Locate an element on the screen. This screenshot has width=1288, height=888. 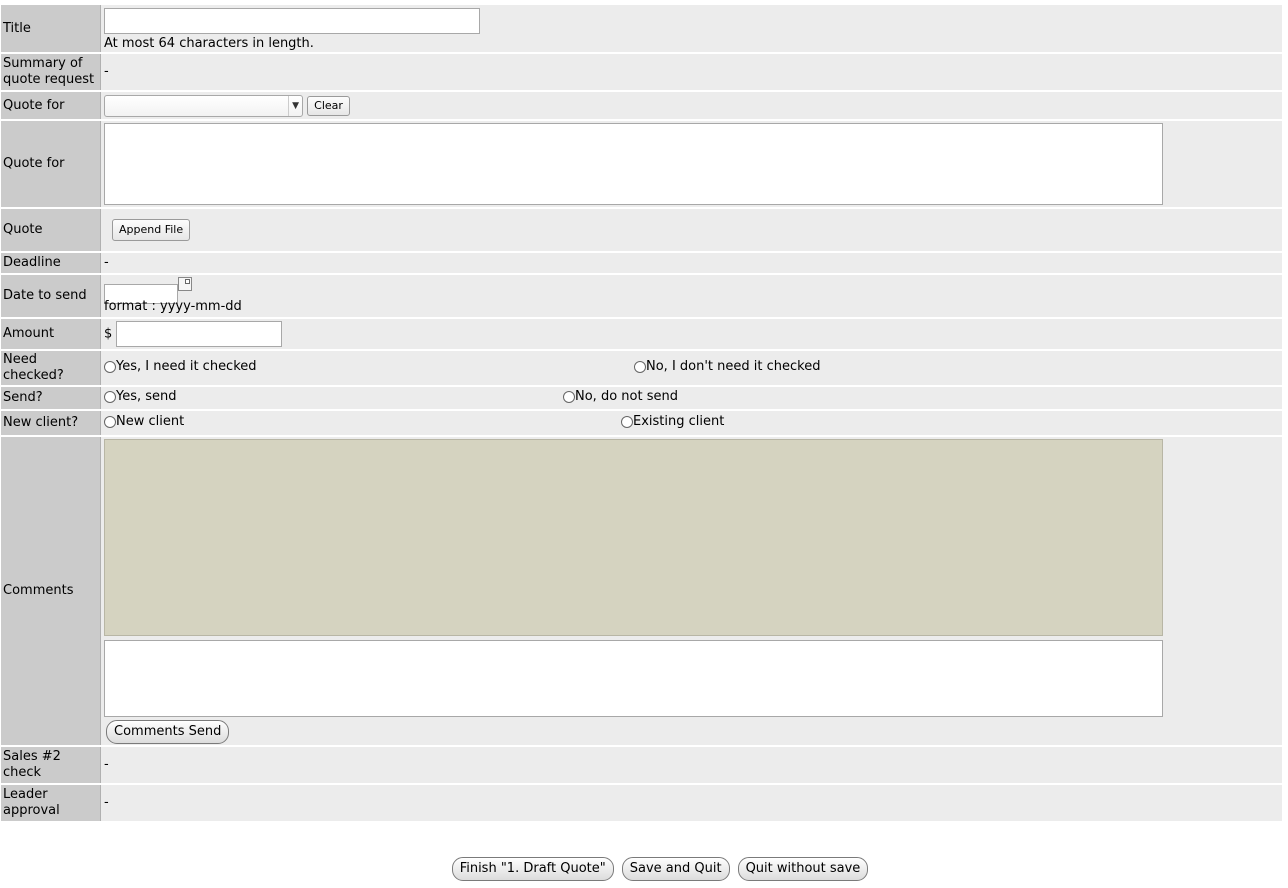
send-no-option: No, do not send is located at coordinates (620, 397).